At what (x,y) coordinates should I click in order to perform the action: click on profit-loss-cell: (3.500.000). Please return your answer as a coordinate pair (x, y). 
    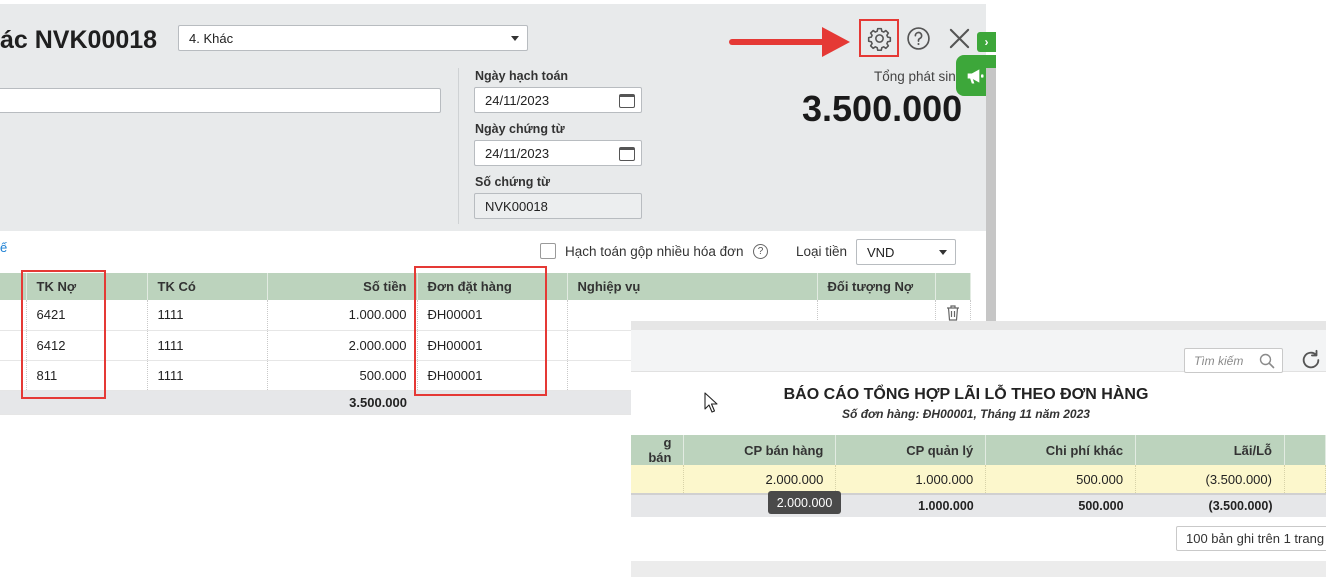
    Looking at the image, I should click on (1210, 479).